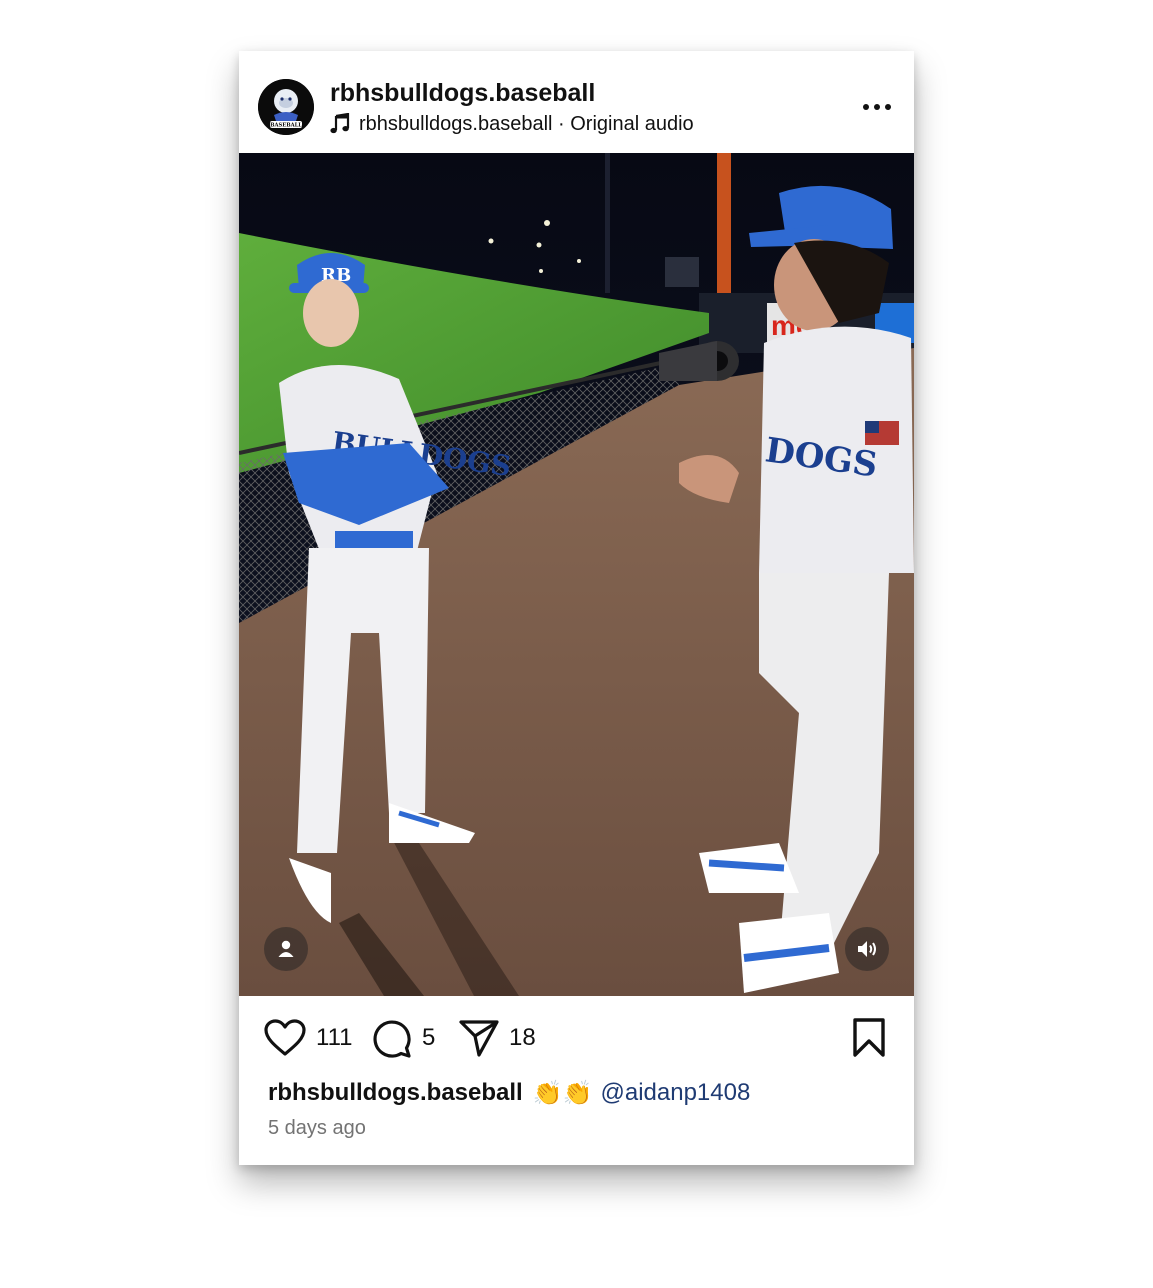 This screenshot has width=1153, height=1288. Describe the element at coordinates (317, 1128) in the screenshot. I see `post-timestamp: 5 days ago` at that location.